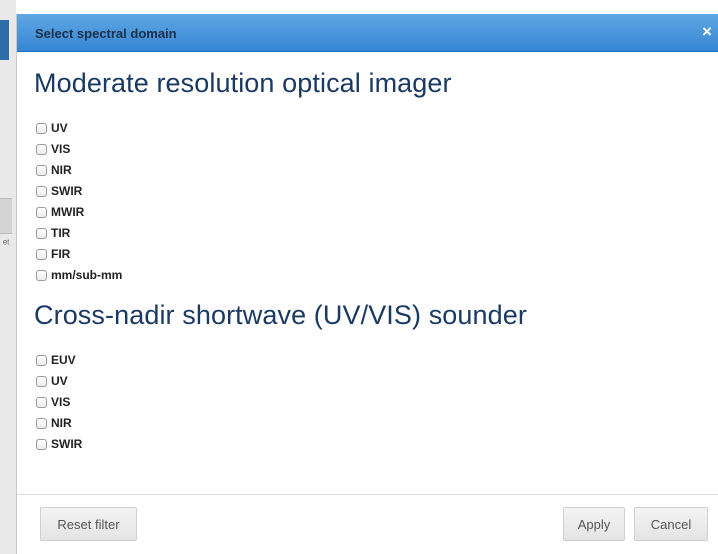 This screenshot has width=718, height=554. I want to click on option-sounder-euv: EUV, so click(56, 360).